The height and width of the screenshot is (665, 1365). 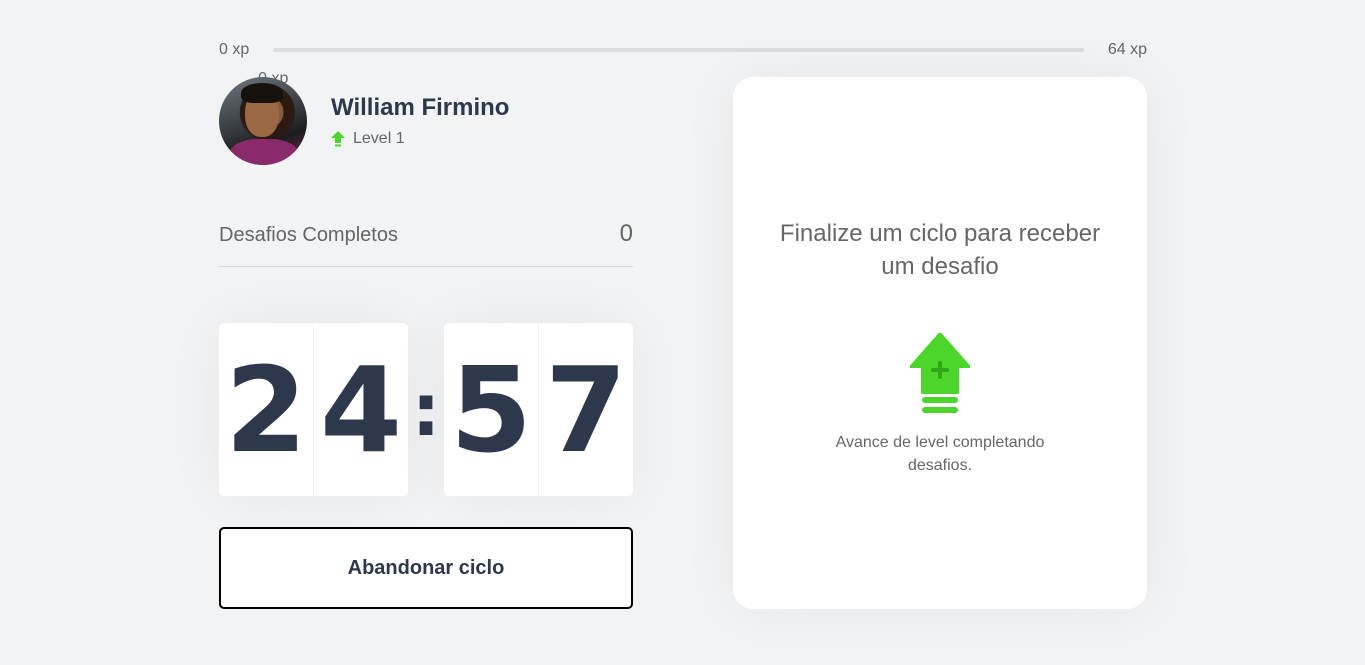 I want to click on avatar, so click(x=263, y=121).